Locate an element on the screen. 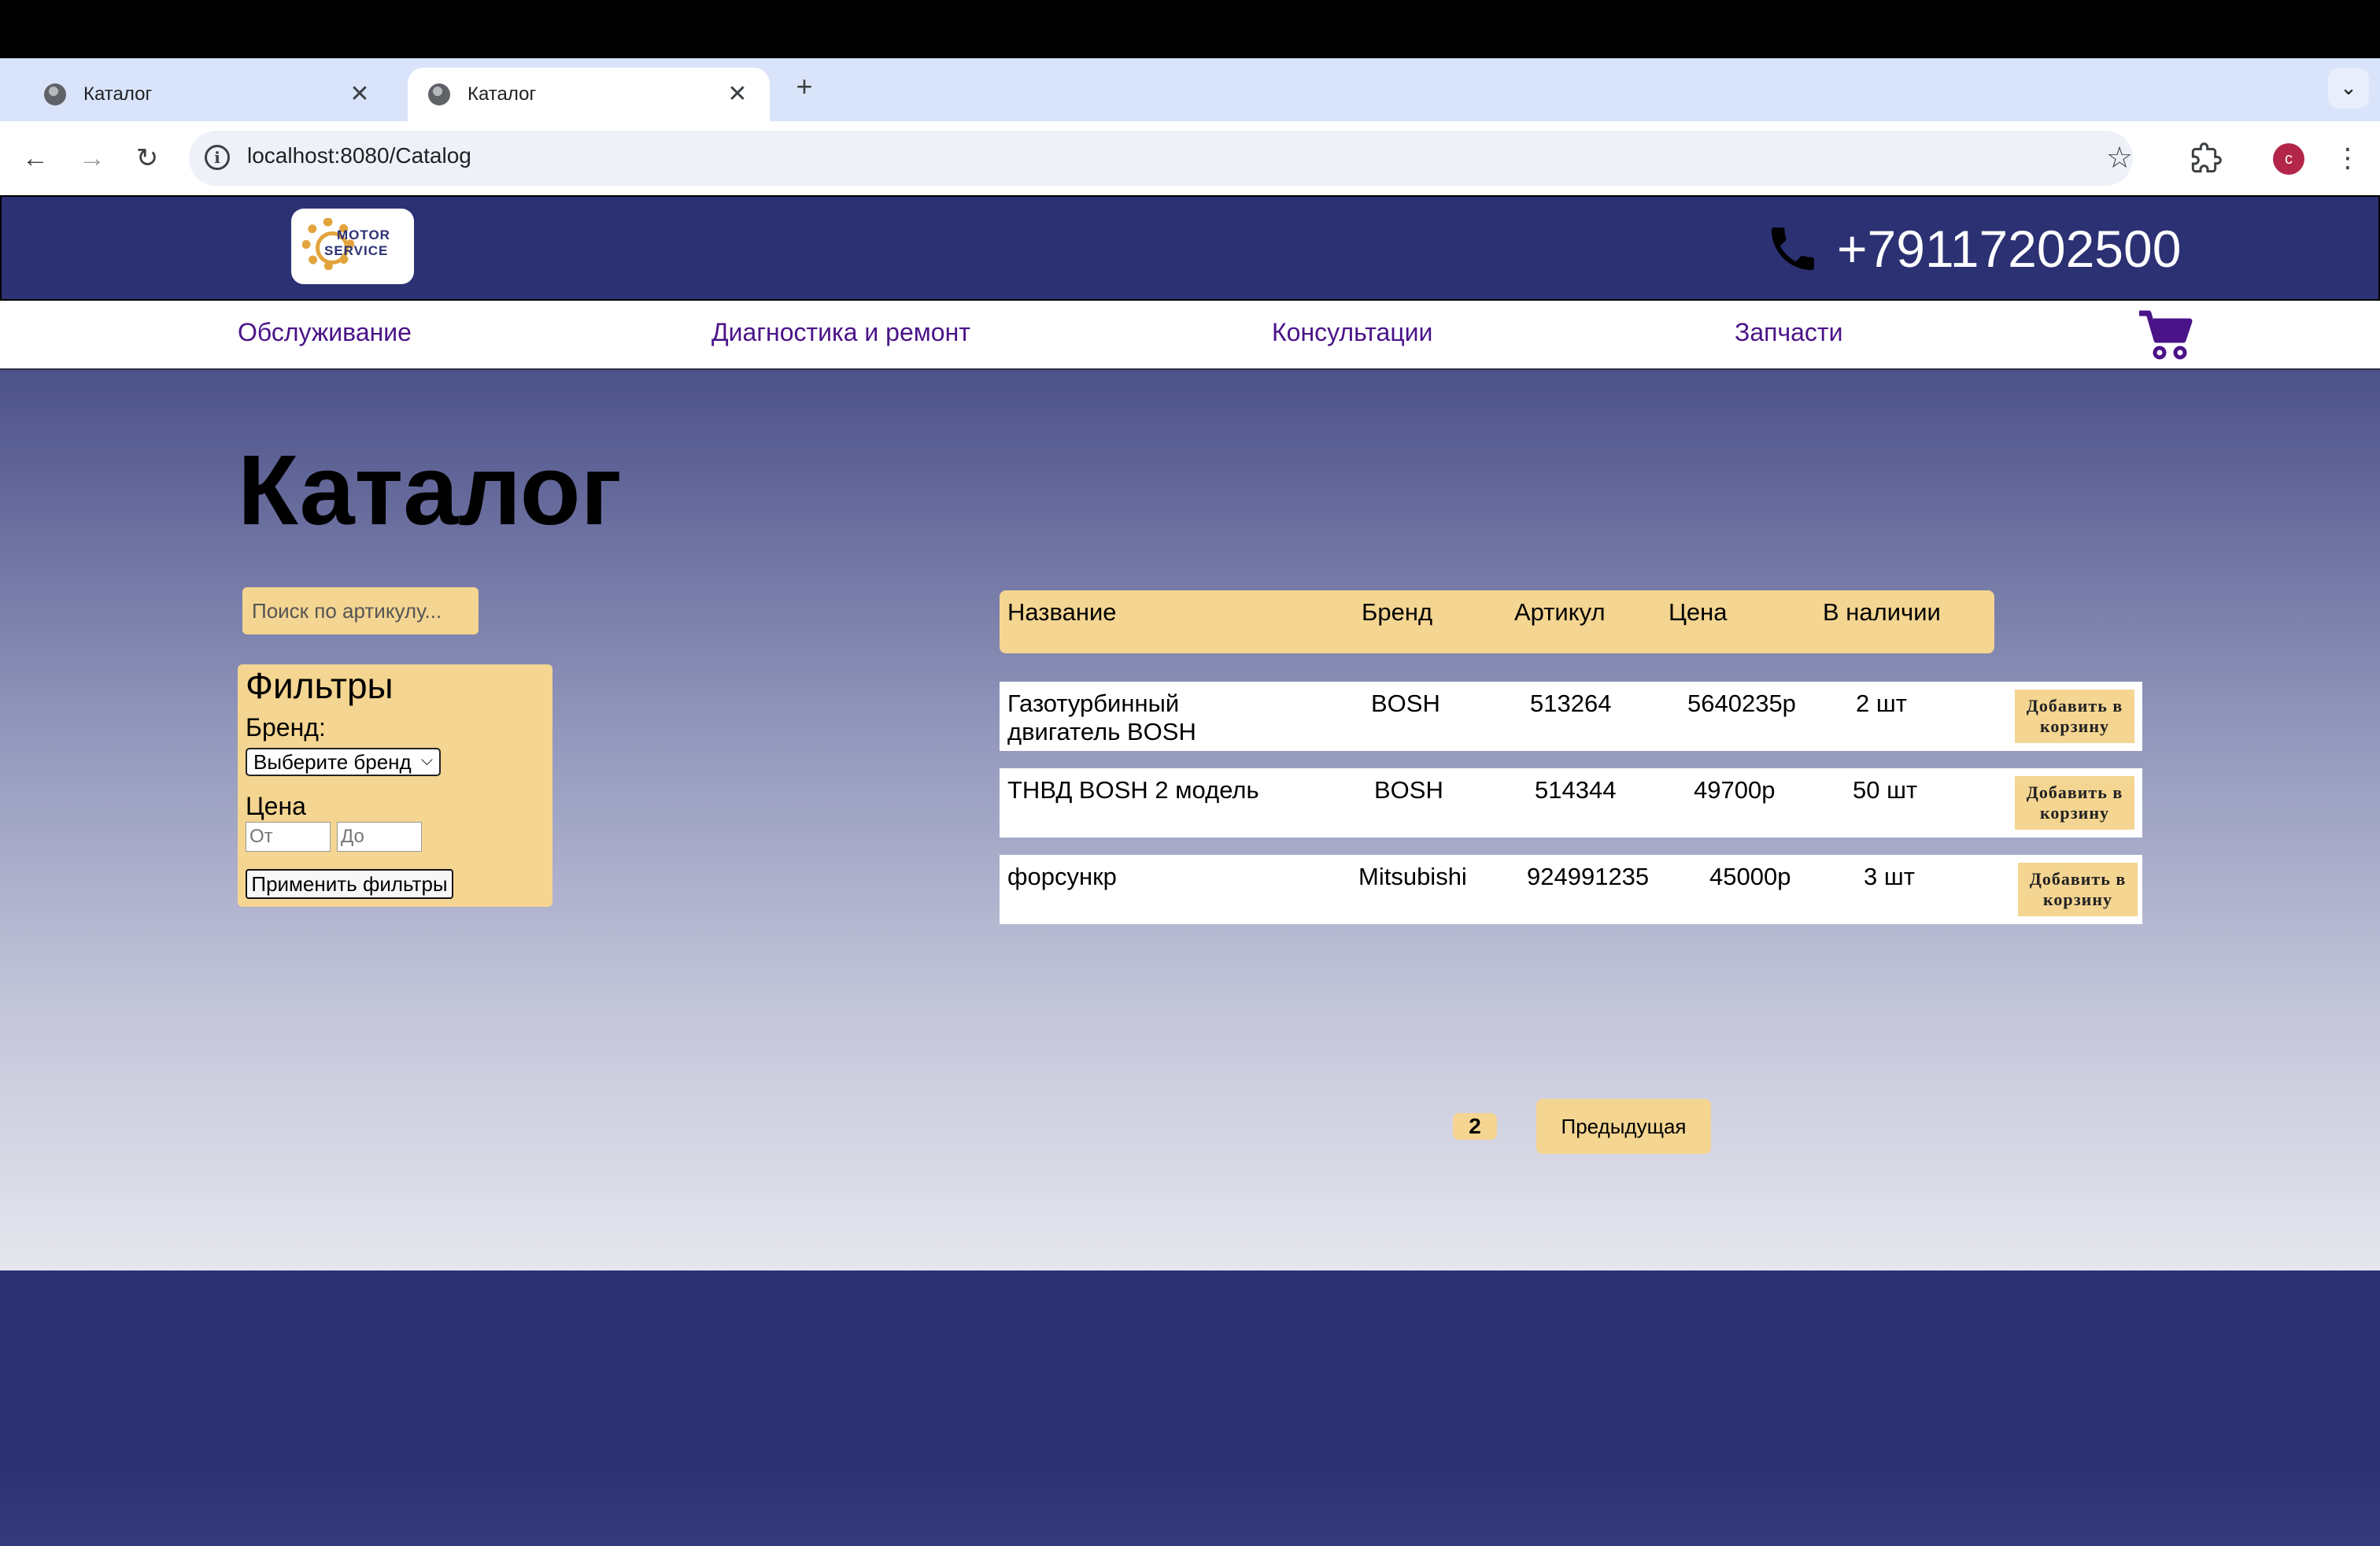  logo-text-line2: SERVICE is located at coordinates (356, 250).